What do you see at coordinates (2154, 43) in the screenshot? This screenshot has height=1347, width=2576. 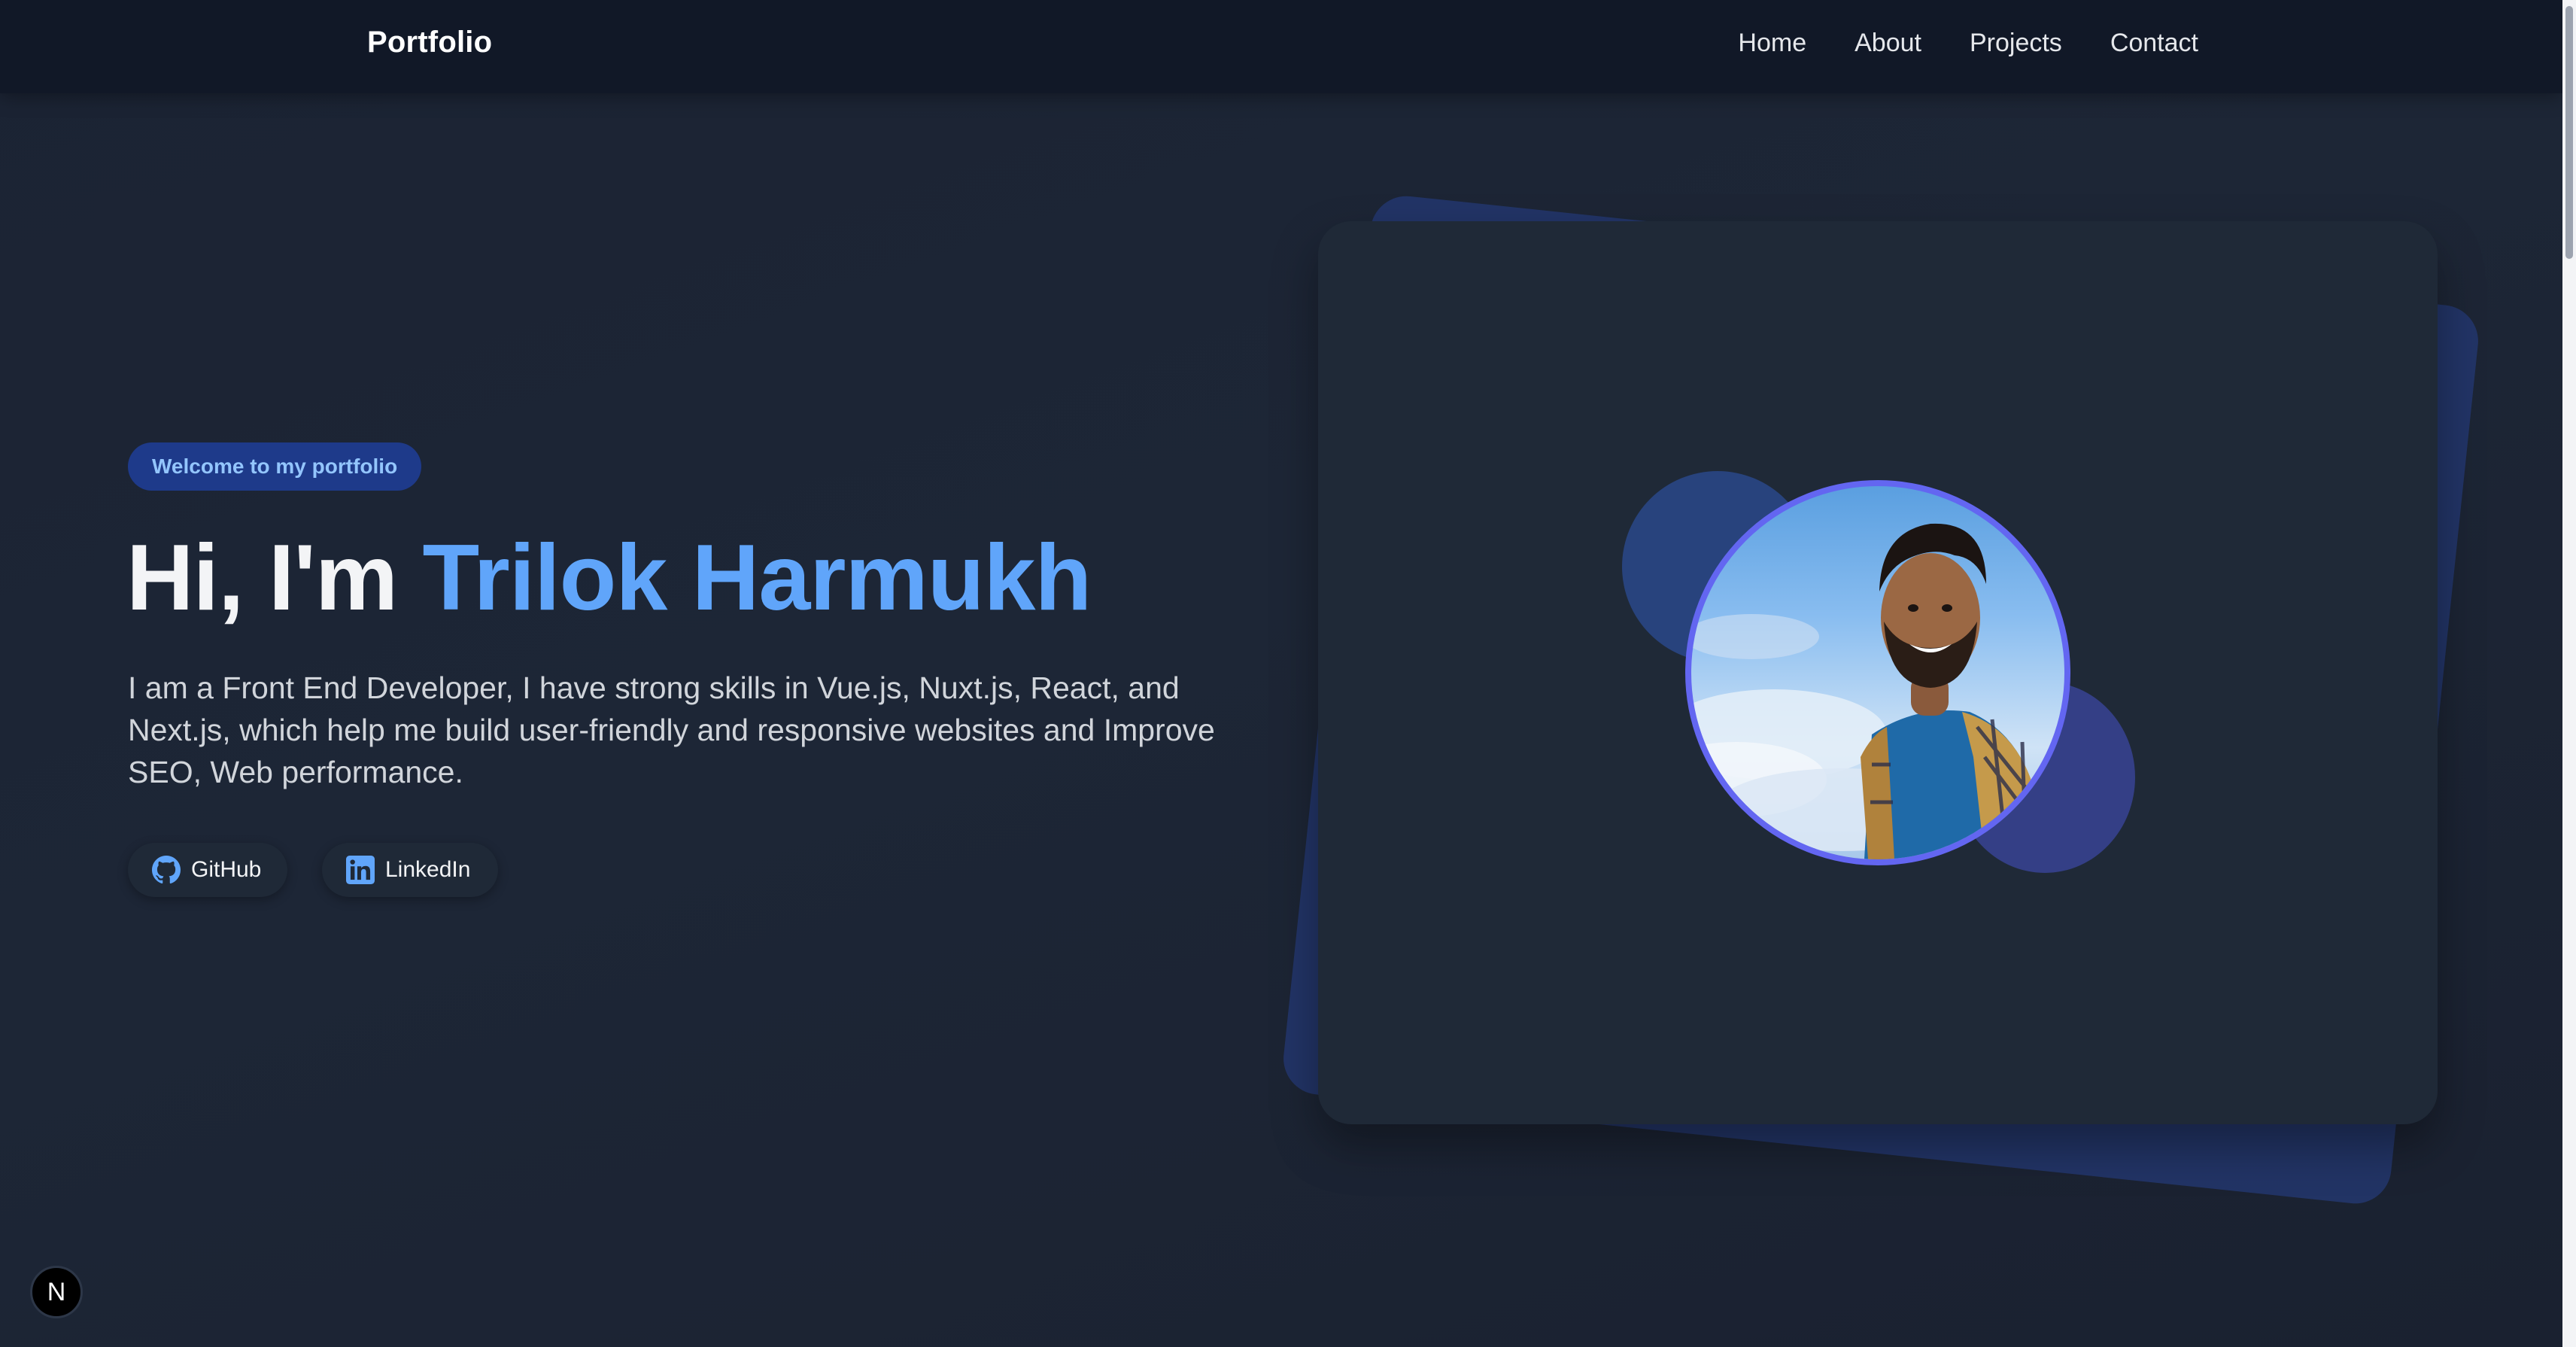 I see `nav-link-contact: Contact` at bounding box center [2154, 43].